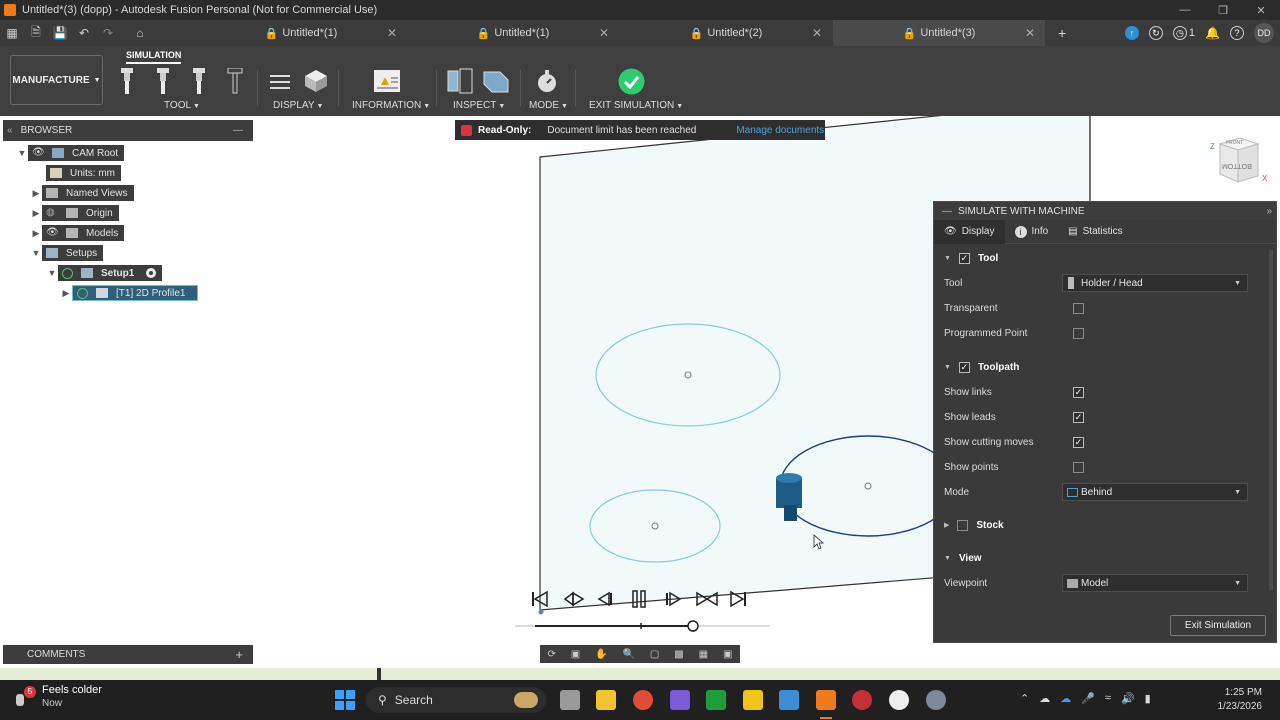 This screenshot has height=720, width=1280. I want to click on close-window-button: ✕, so click(1261, 10).